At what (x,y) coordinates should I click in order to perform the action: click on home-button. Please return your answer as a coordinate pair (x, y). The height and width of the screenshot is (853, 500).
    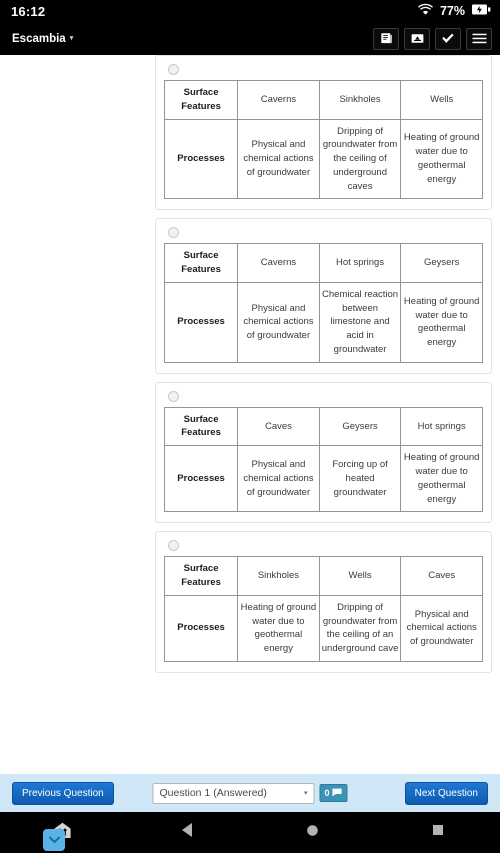
    Looking at the image, I should click on (312, 833).